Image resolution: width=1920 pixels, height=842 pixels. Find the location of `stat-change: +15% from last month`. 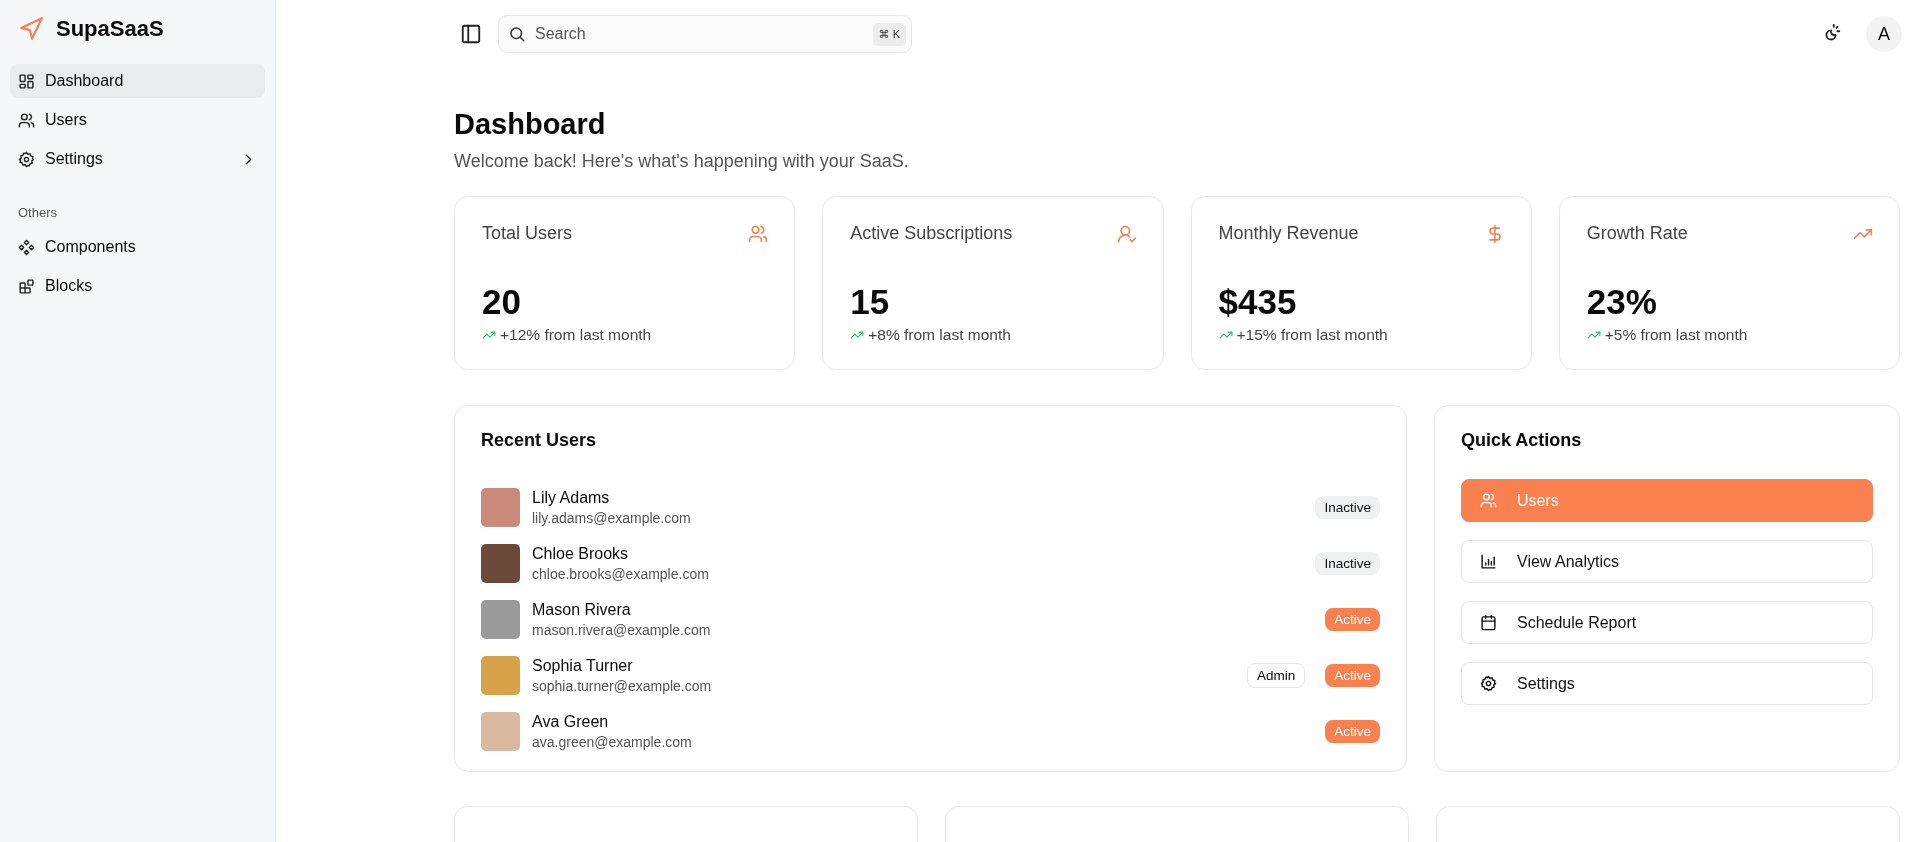

stat-change: +15% from last month is located at coordinates (1312, 335).